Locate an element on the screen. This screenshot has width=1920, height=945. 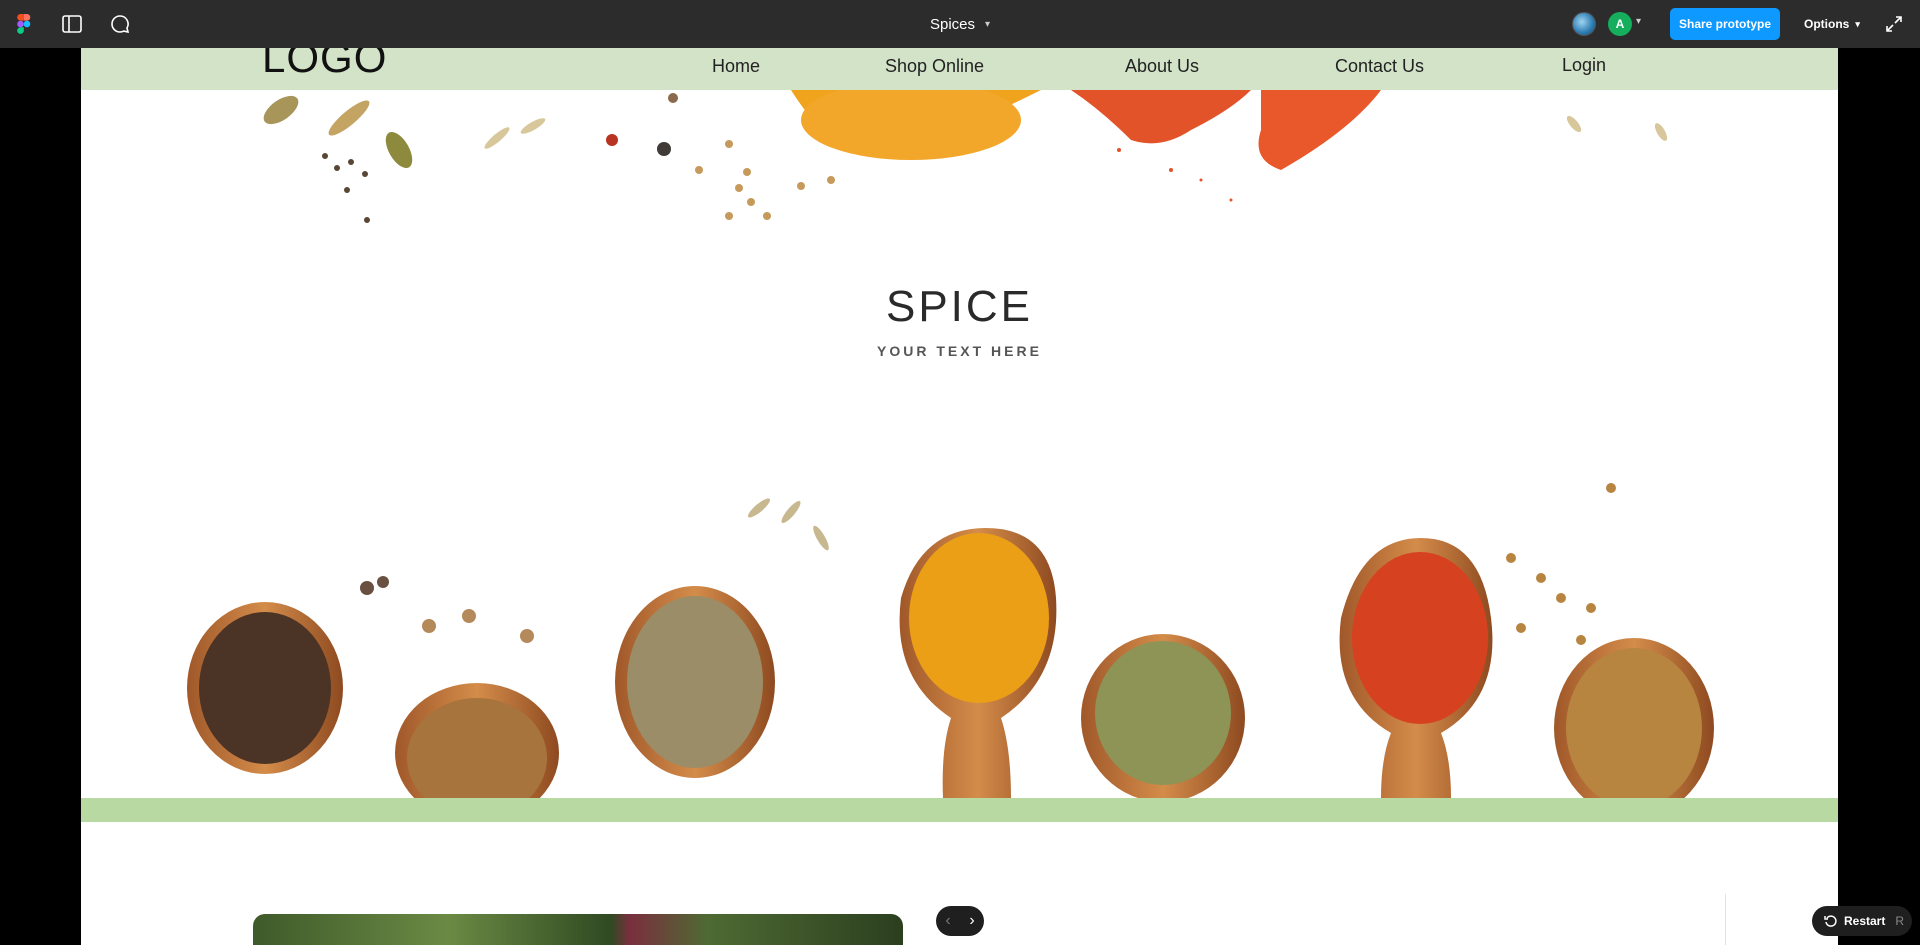
options-menu: Options ▾ is located at coordinates (1832, 24).